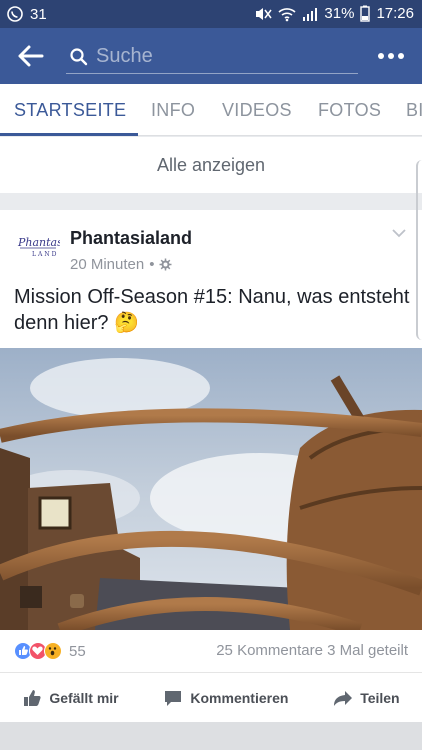 This screenshot has width=422, height=750. I want to click on reaction-count: 55, so click(77, 651).